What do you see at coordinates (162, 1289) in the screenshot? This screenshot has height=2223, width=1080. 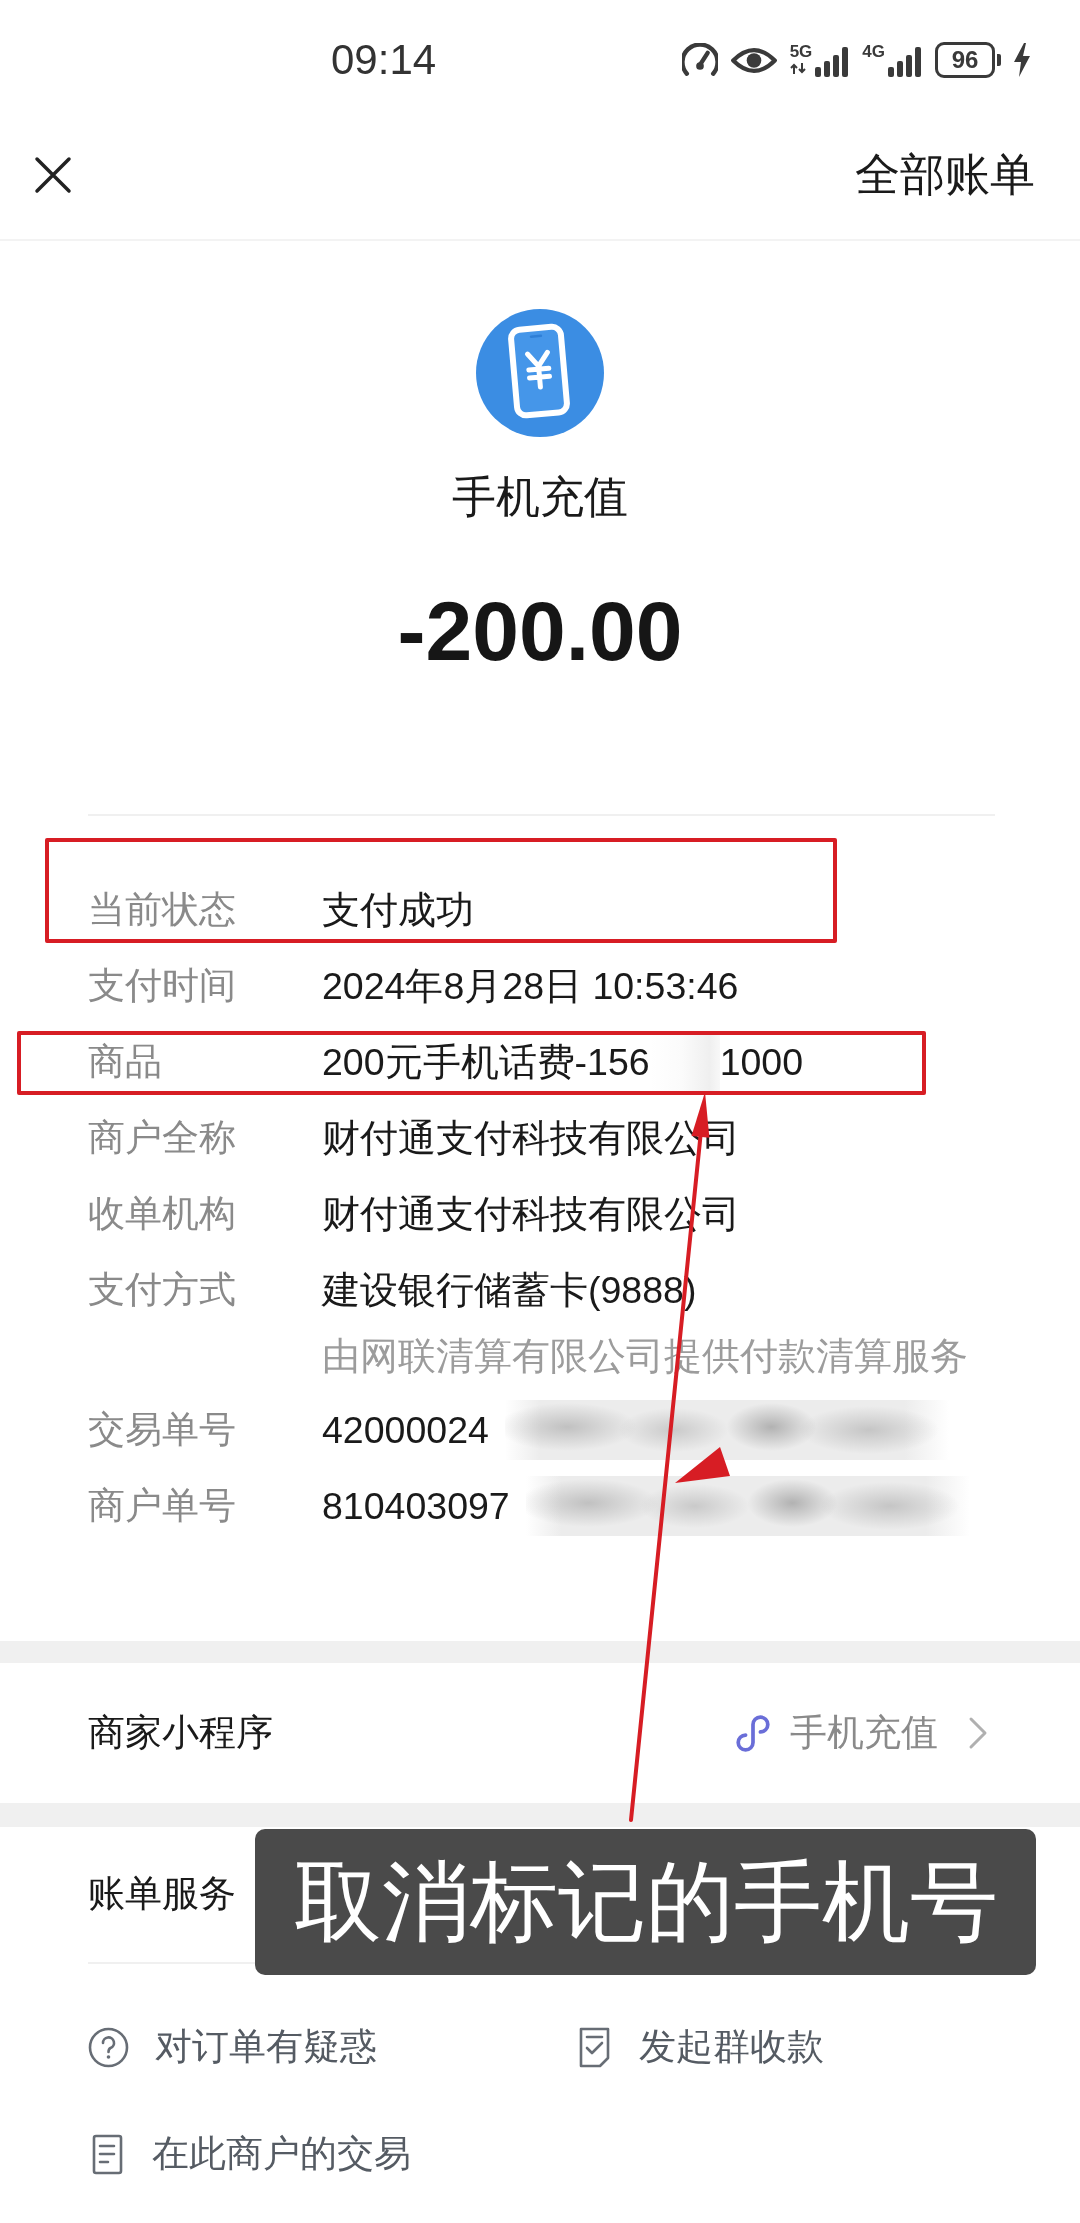 I see `detail-label: 支付方式` at bounding box center [162, 1289].